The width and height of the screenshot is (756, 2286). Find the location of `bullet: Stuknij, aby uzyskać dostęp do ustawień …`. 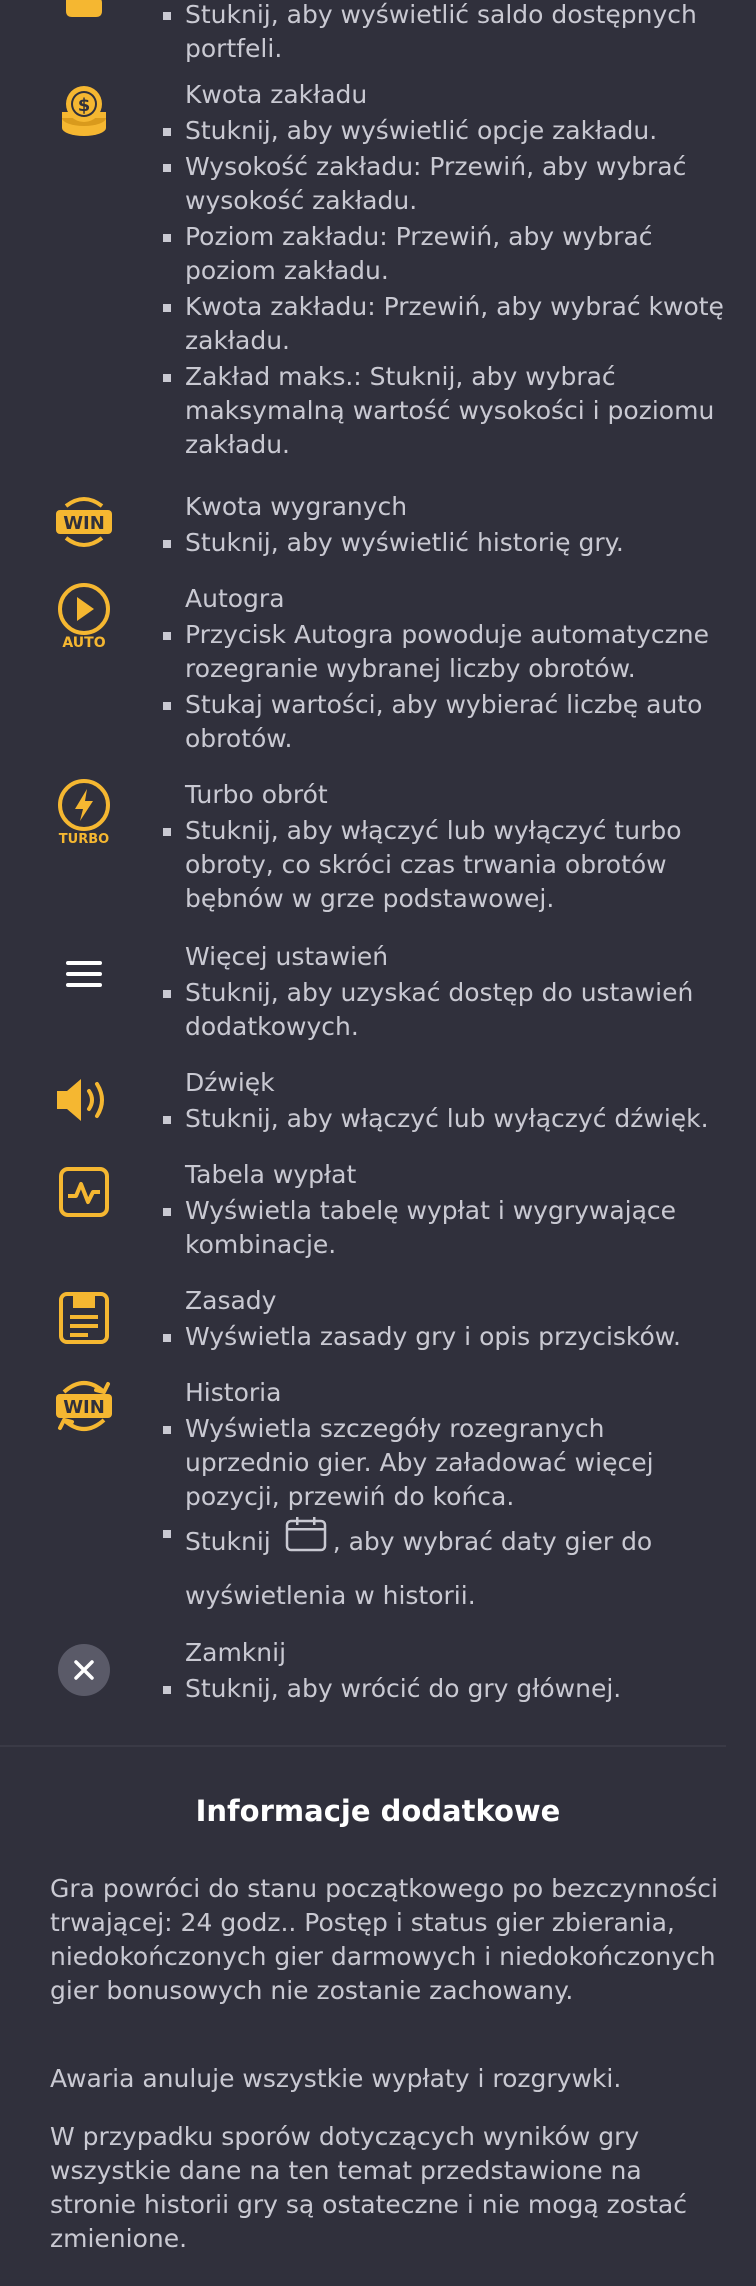

bullet: Stuknij, aby uzyskać dostęp do ustawień … is located at coordinates (444, 1010).